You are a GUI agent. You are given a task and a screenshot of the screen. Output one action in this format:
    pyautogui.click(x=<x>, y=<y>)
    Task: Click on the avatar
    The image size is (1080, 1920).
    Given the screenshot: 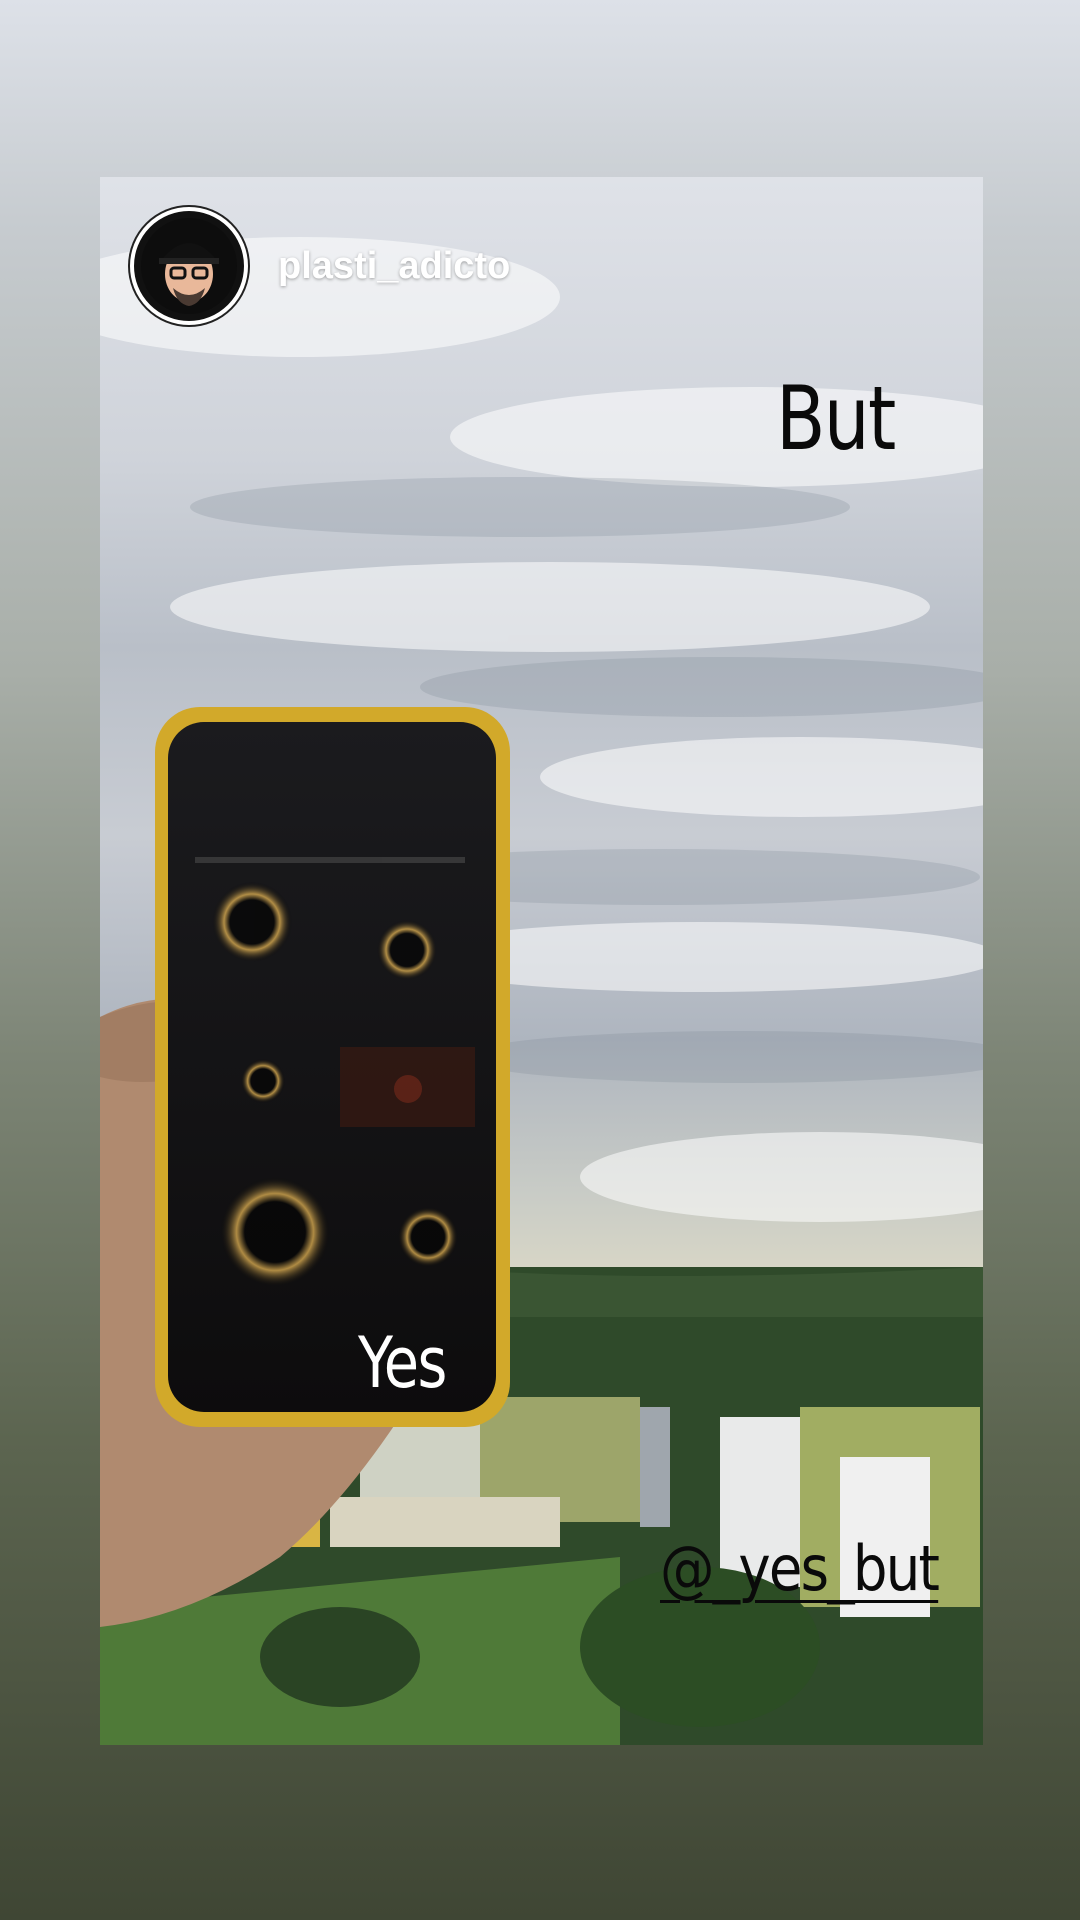 What is the action you would take?
    pyautogui.click(x=189, y=266)
    